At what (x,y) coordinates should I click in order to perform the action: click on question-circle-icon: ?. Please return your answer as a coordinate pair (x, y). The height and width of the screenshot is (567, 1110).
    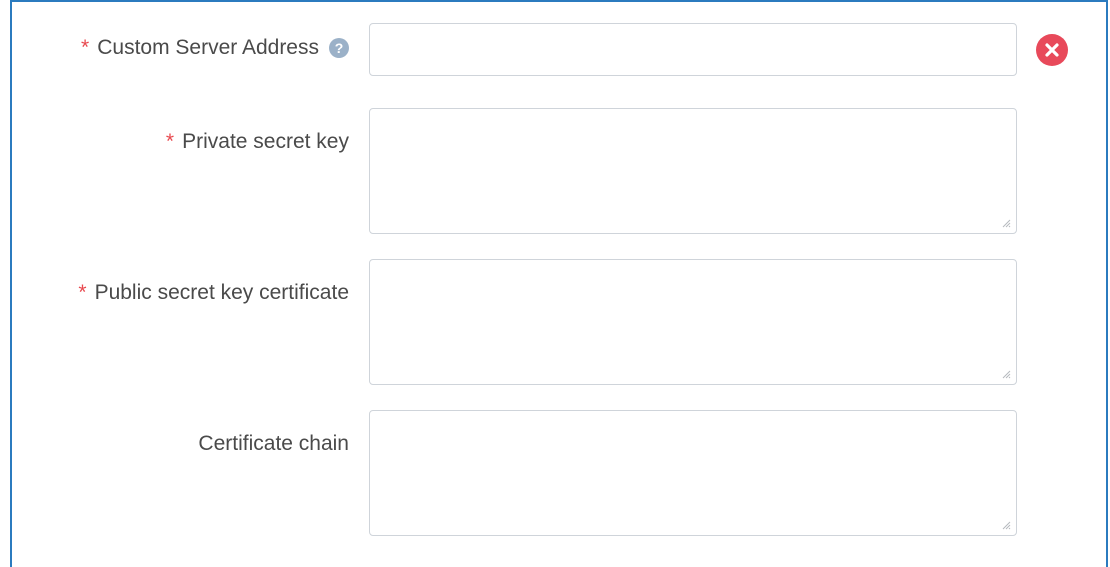
    Looking at the image, I should click on (339, 48).